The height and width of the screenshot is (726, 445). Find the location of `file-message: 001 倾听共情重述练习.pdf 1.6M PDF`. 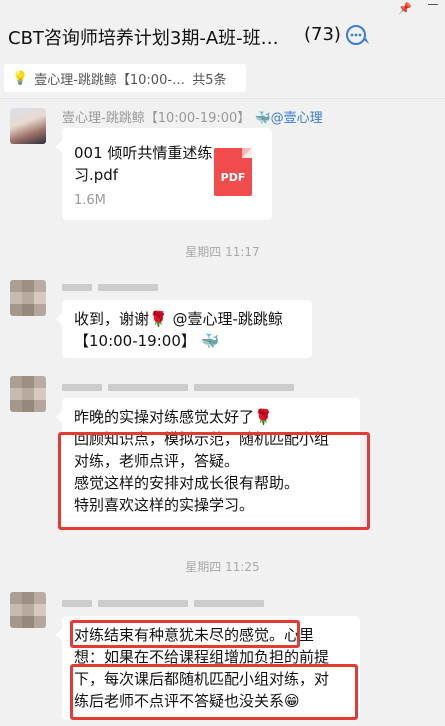

file-message: 001 倾听共情重述练习.pdf 1.6M PDF is located at coordinates (164, 174).